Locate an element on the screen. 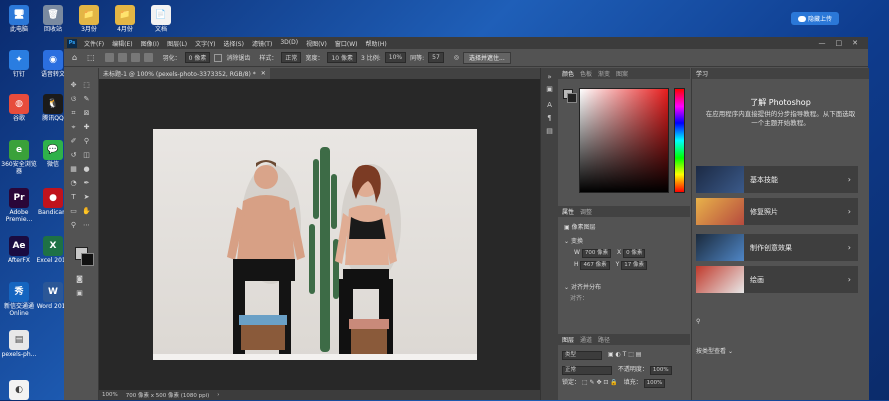 The image size is (889, 401). tab-layers: 图层 is located at coordinates (568, 339).